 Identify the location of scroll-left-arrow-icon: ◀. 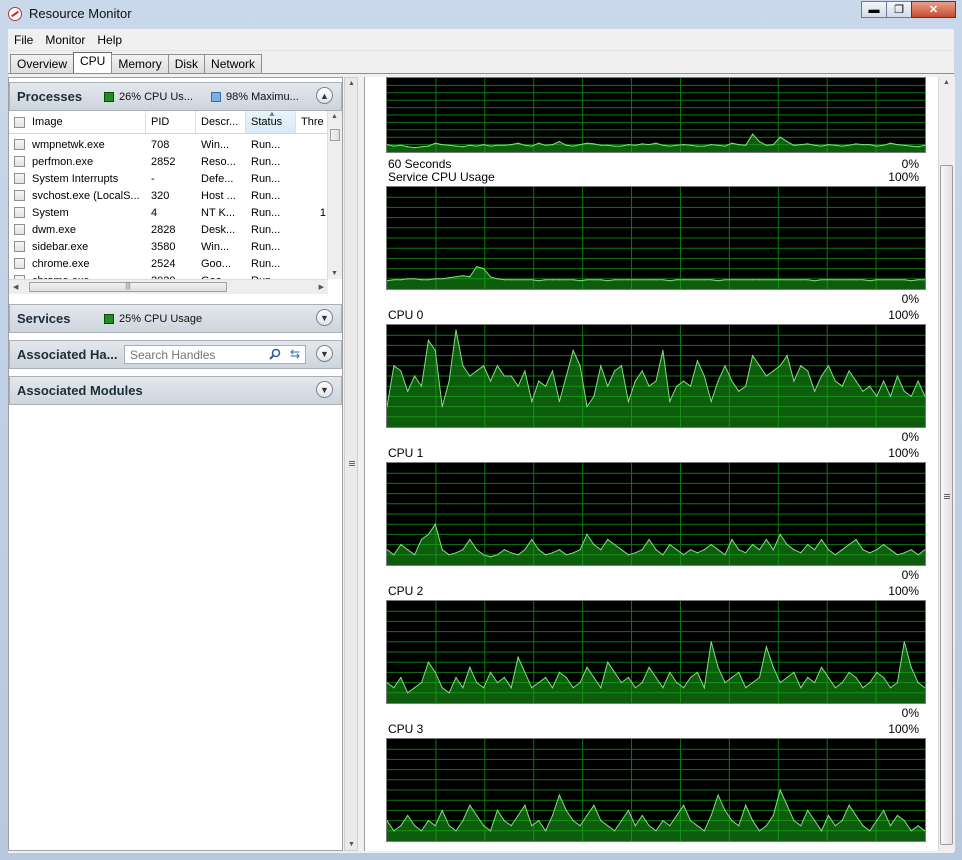
(15, 287).